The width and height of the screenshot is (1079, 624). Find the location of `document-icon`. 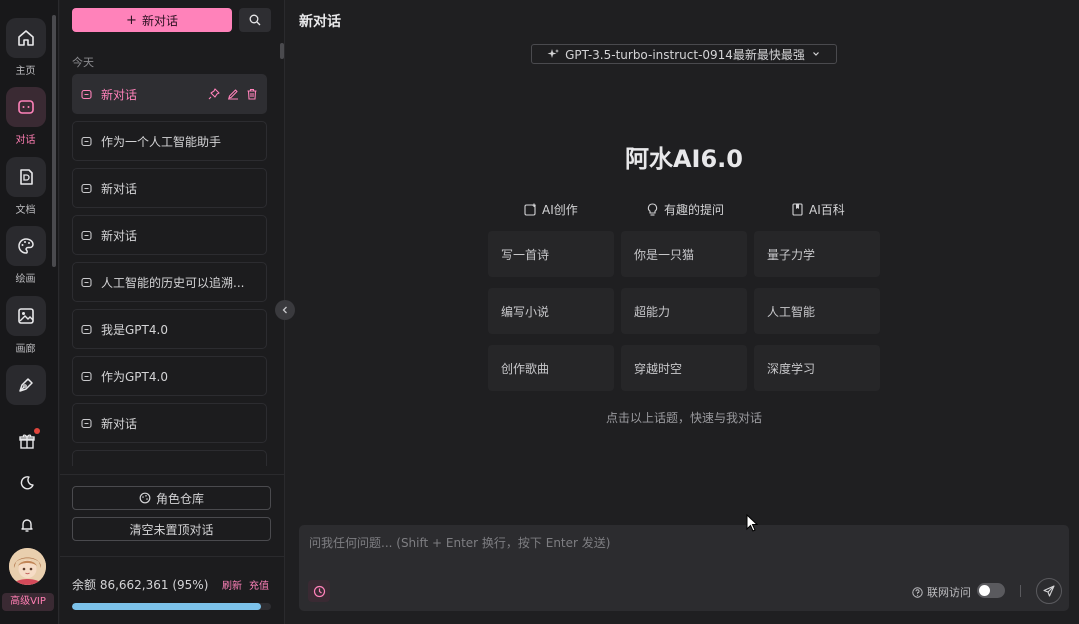

document-icon is located at coordinates (26, 177).